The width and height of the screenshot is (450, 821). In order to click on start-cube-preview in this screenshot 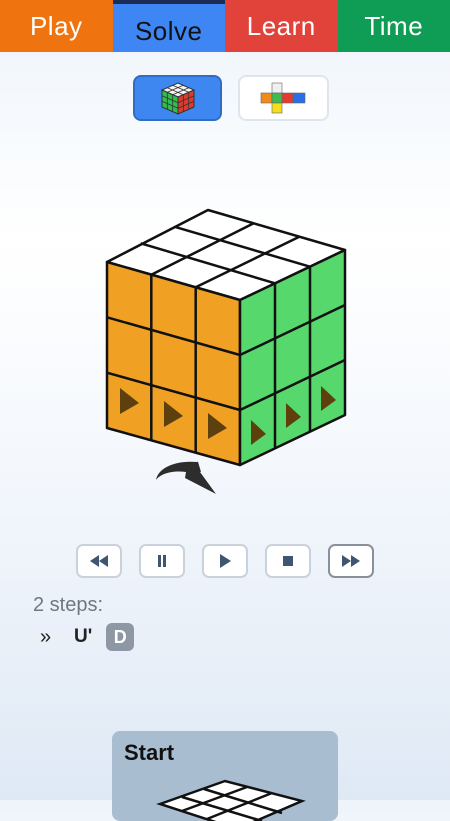, I will do `click(225, 776)`.